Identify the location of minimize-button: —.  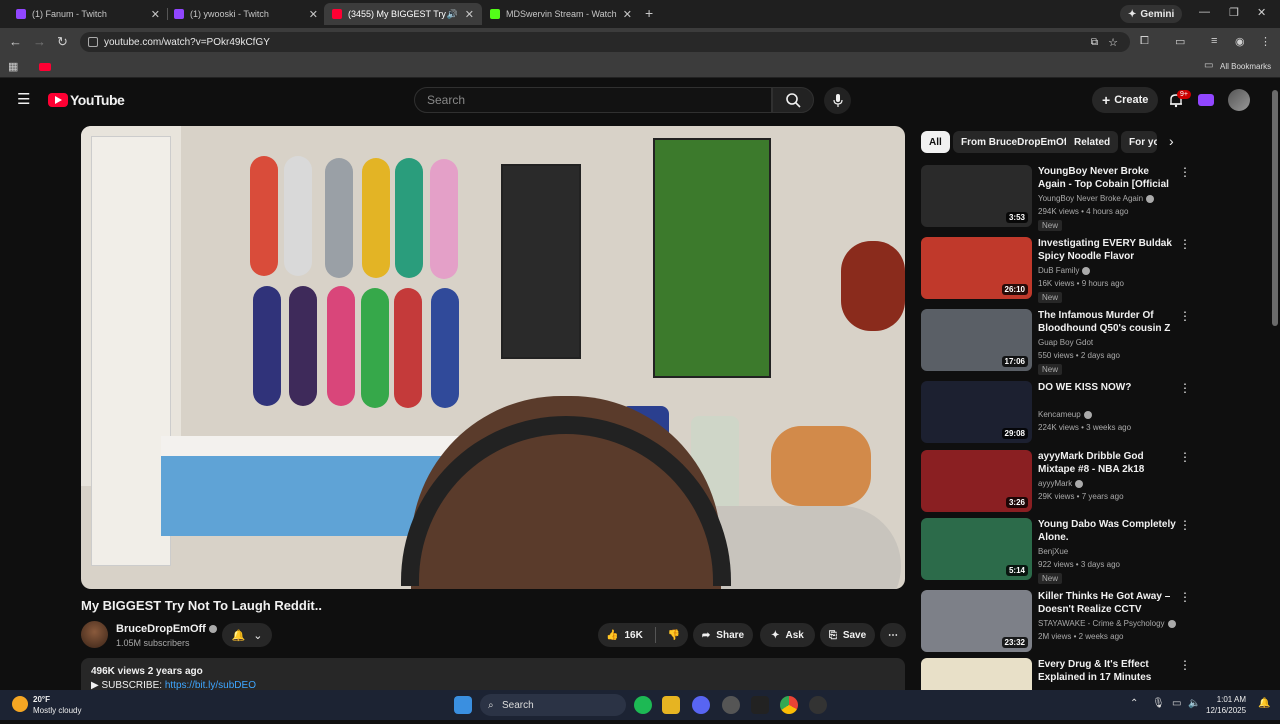
(1204, 12).